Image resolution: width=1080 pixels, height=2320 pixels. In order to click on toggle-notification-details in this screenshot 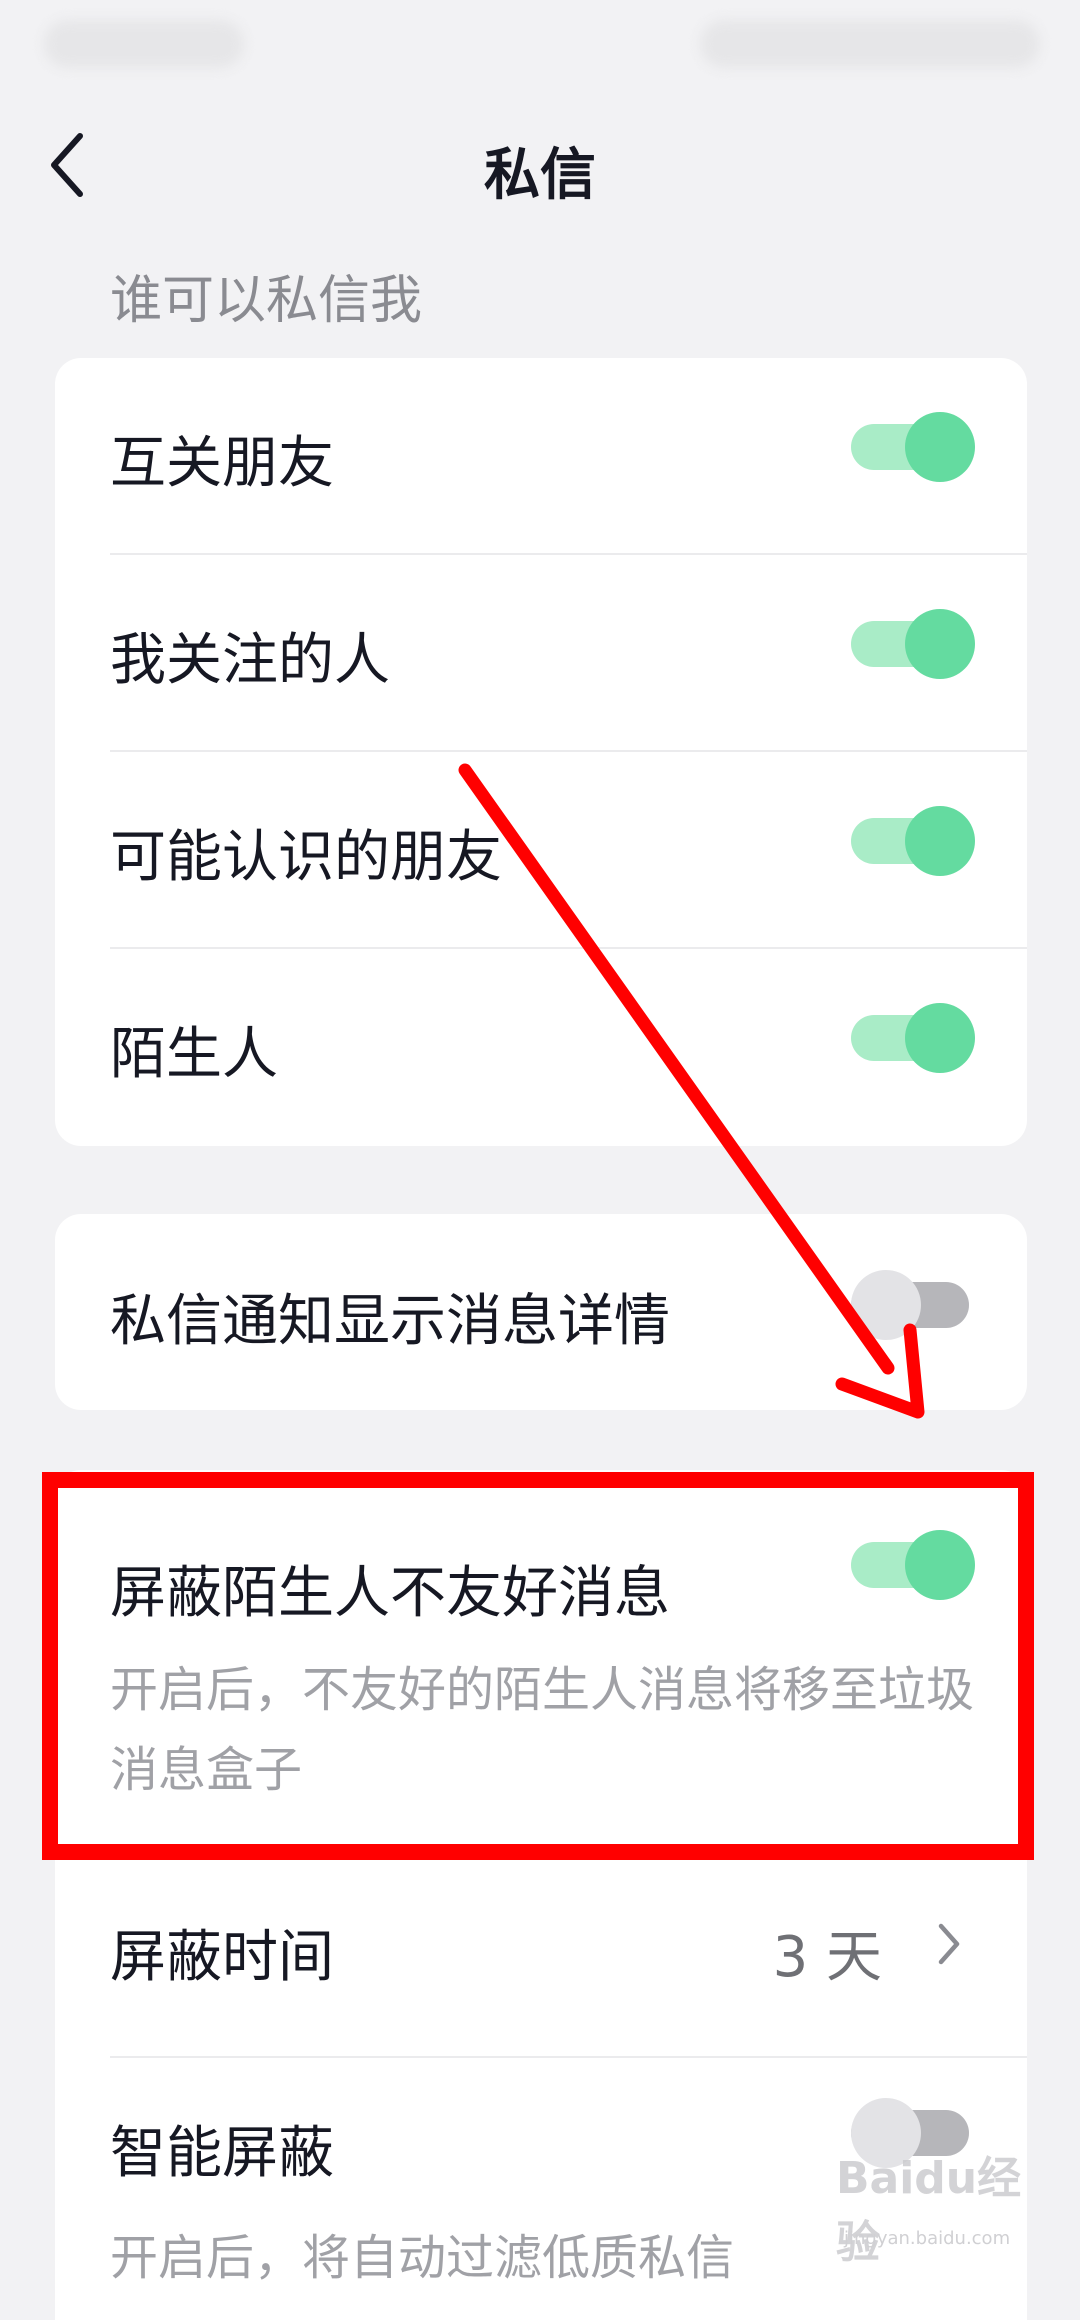, I will do `click(913, 1305)`.